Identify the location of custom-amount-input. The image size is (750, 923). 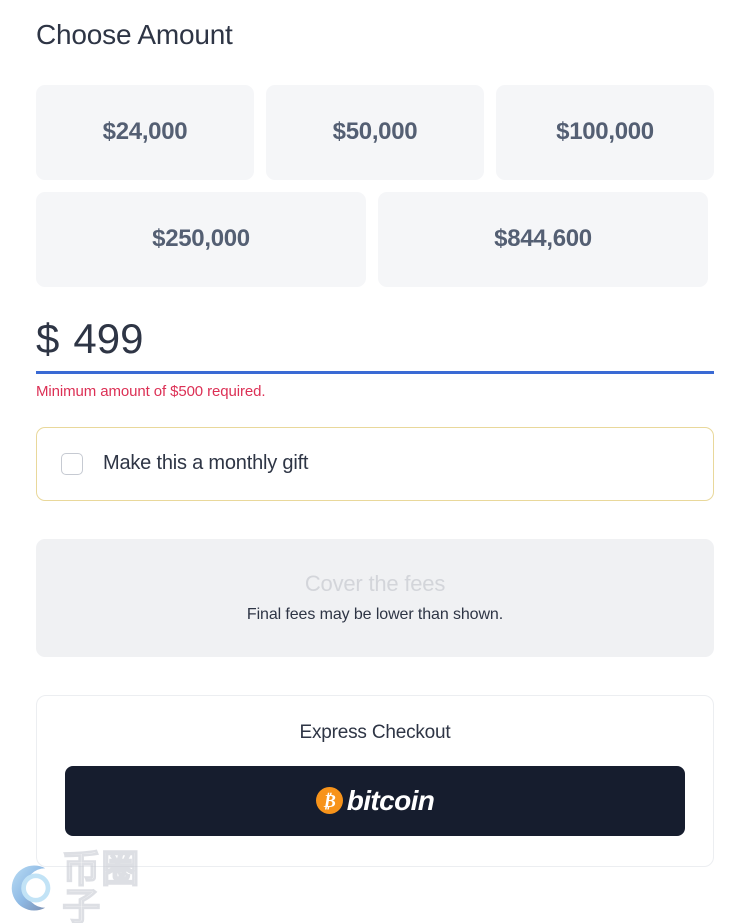
(353, 338).